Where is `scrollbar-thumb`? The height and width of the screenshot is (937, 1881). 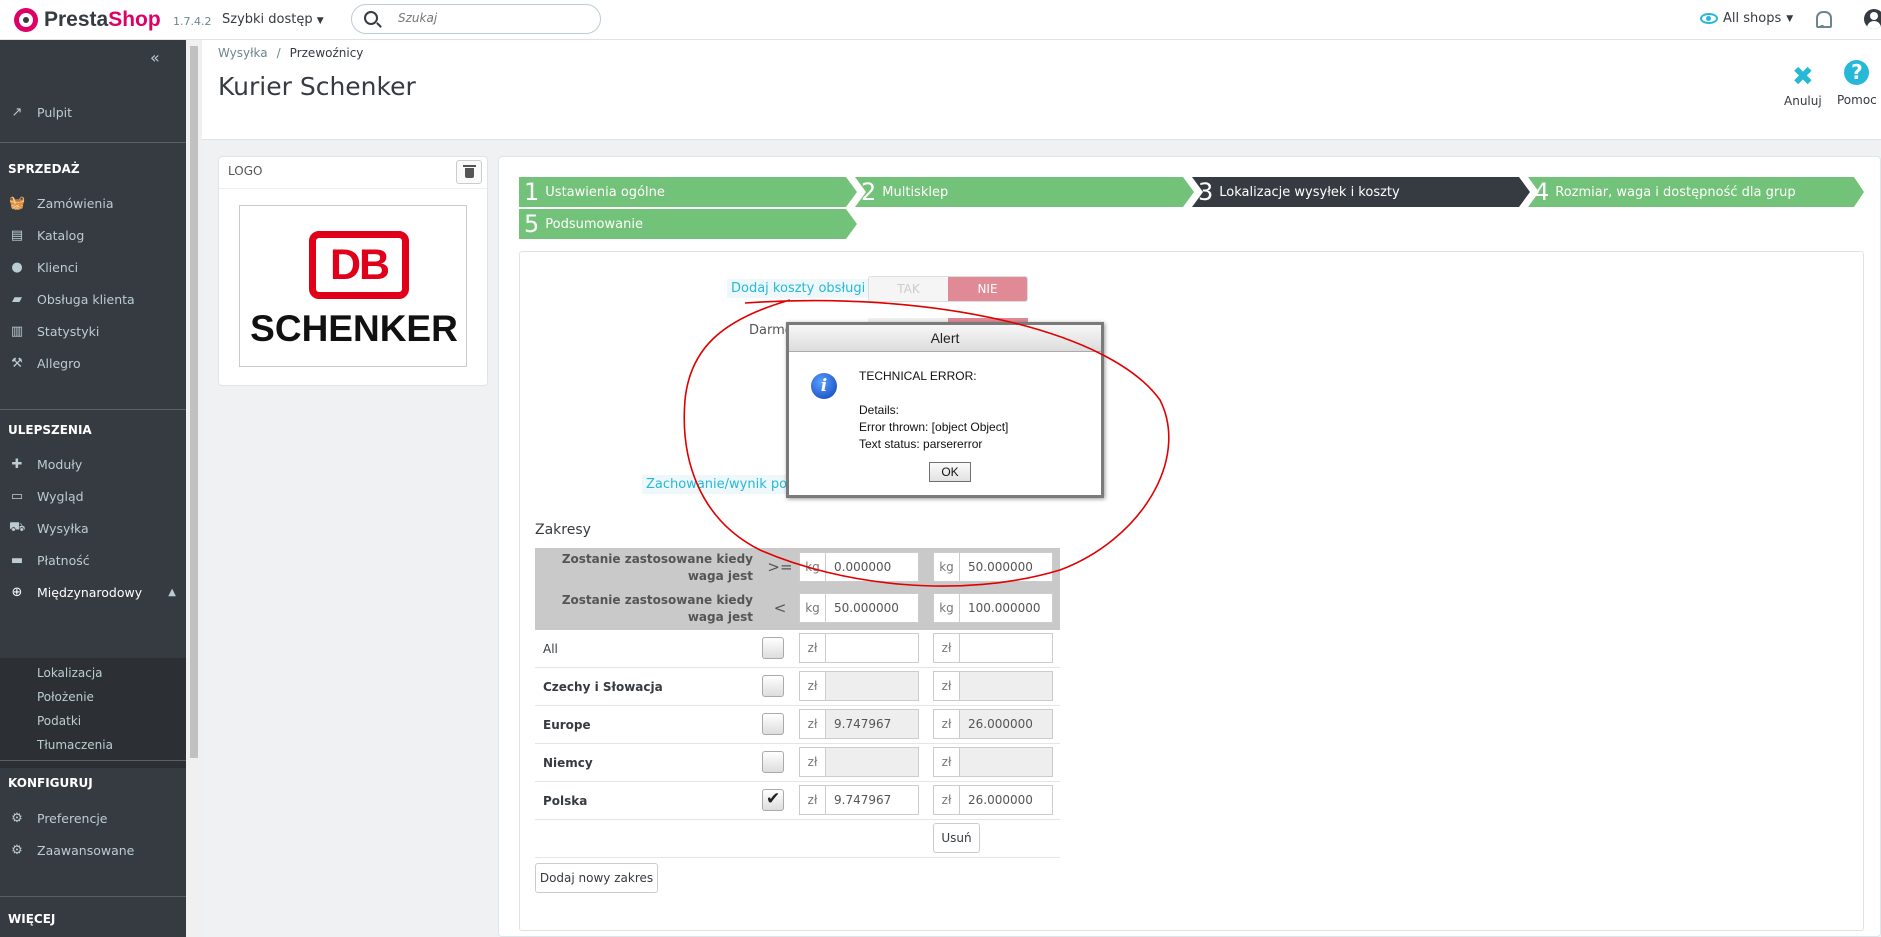 scrollbar-thumb is located at coordinates (194, 402).